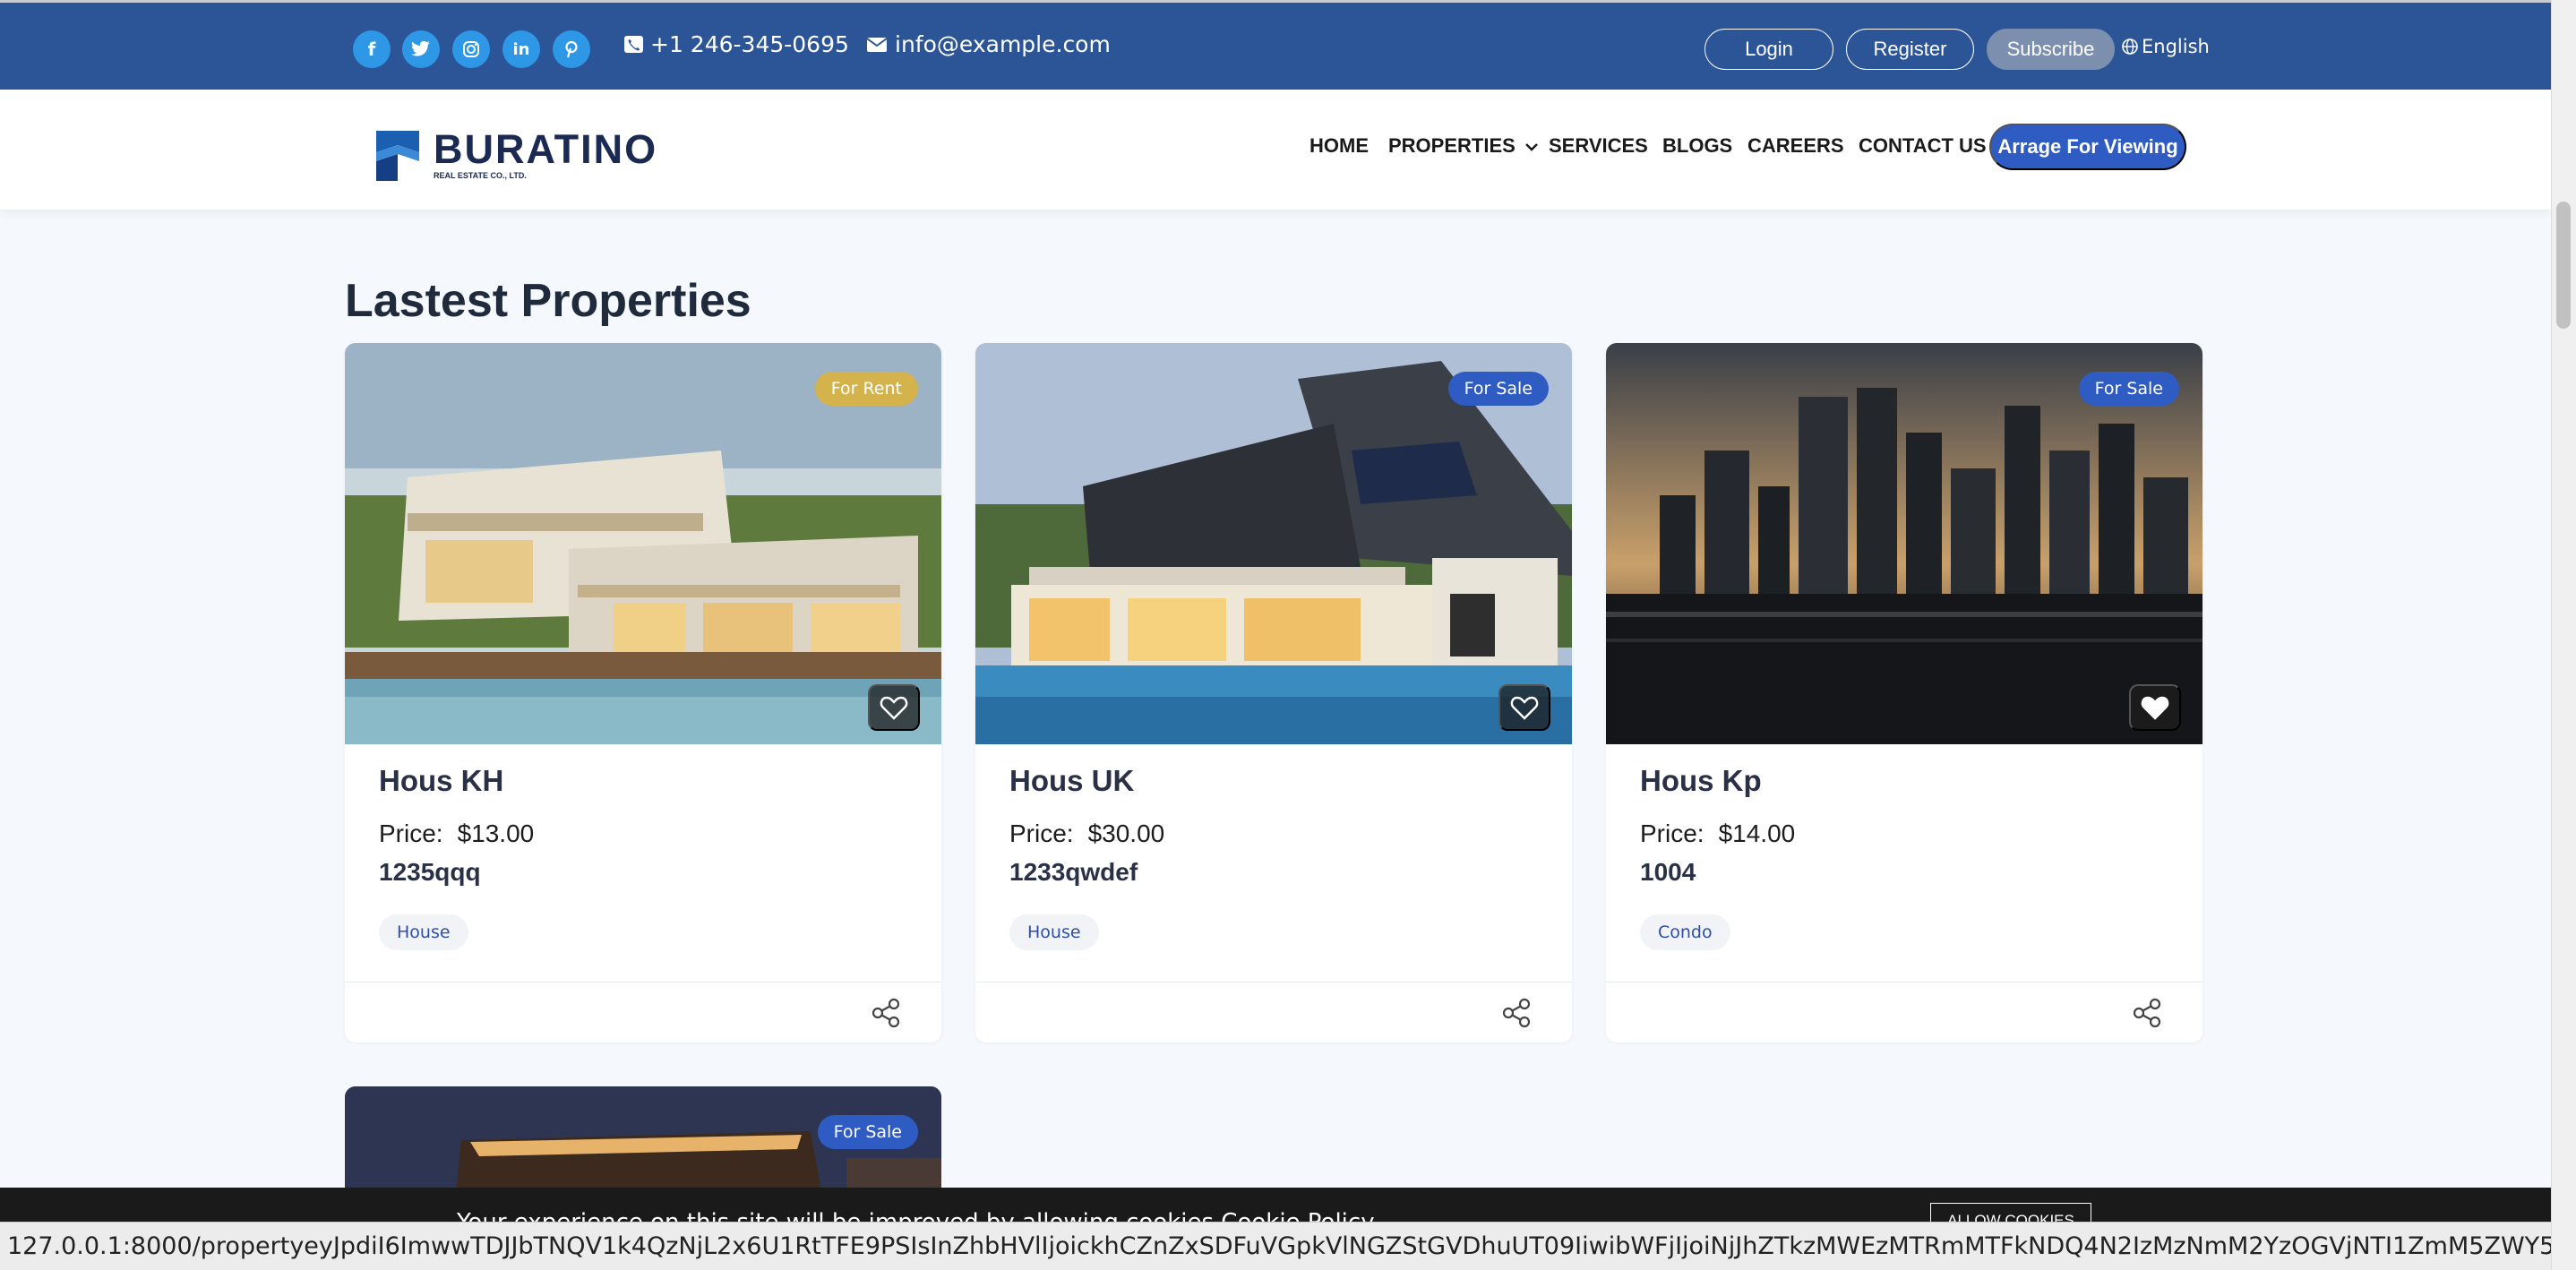 This screenshot has height=1270, width=2576. Describe the element at coordinates (571, 49) in the screenshot. I see `pinterest-icon` at that location.